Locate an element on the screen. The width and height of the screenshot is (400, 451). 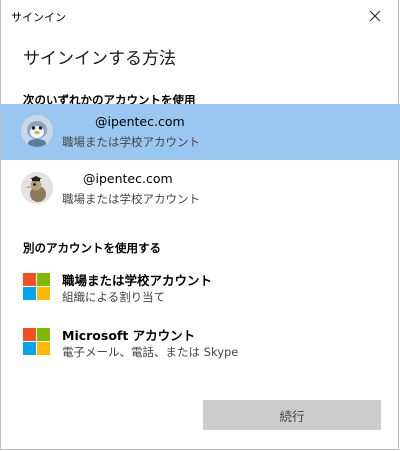
option-subtitle: 電子メール、電話、または Skype is located at coordinates (150, 352).